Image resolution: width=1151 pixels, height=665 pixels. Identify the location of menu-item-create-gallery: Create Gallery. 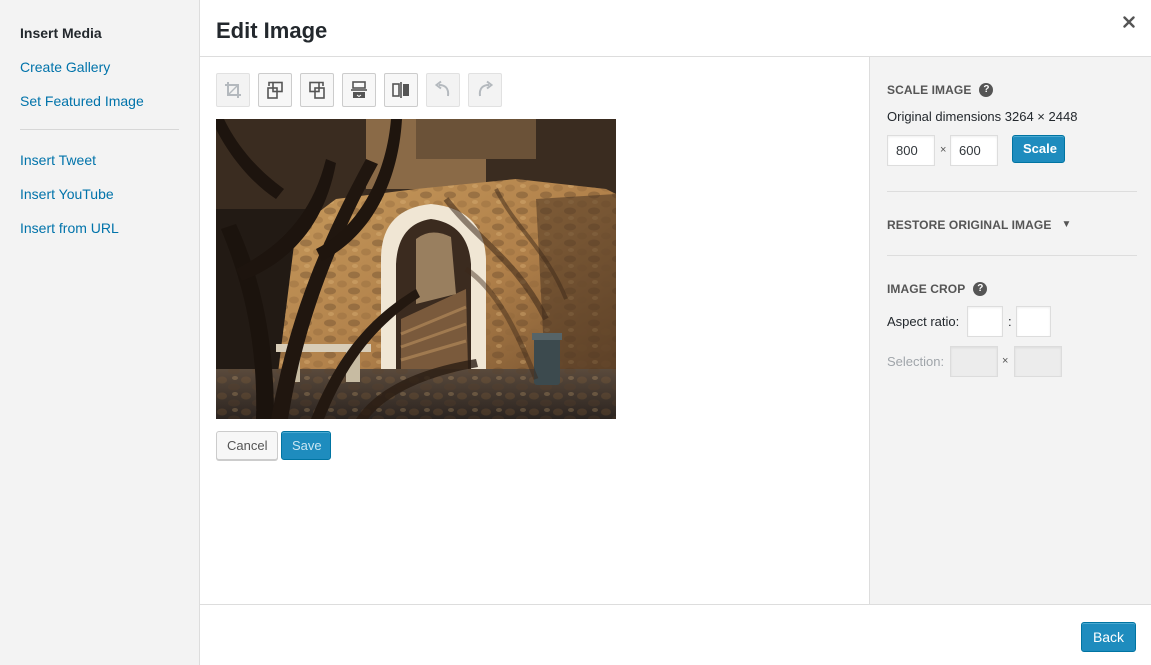
(65, 67).